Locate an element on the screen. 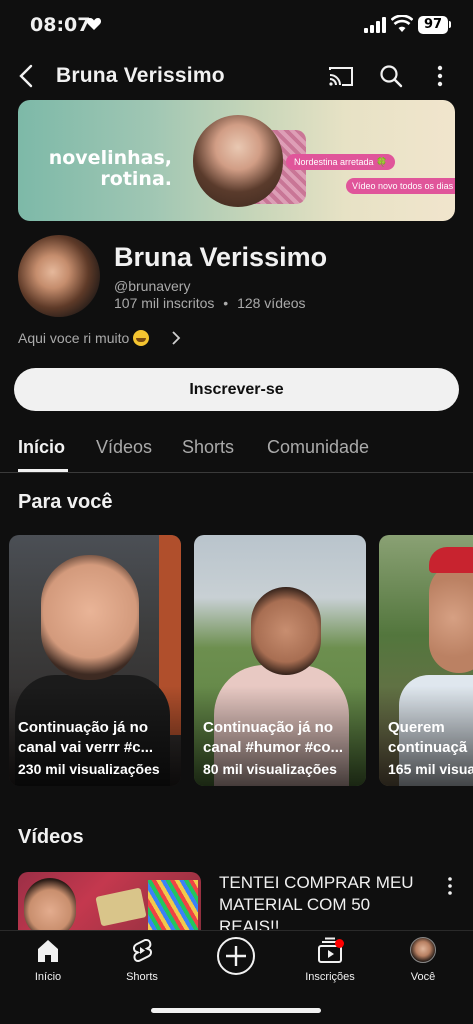 This screenshot has width=473, height=1024. short-card: Querem continuaçã 165 mil visua is located at coordinates (426, 660).